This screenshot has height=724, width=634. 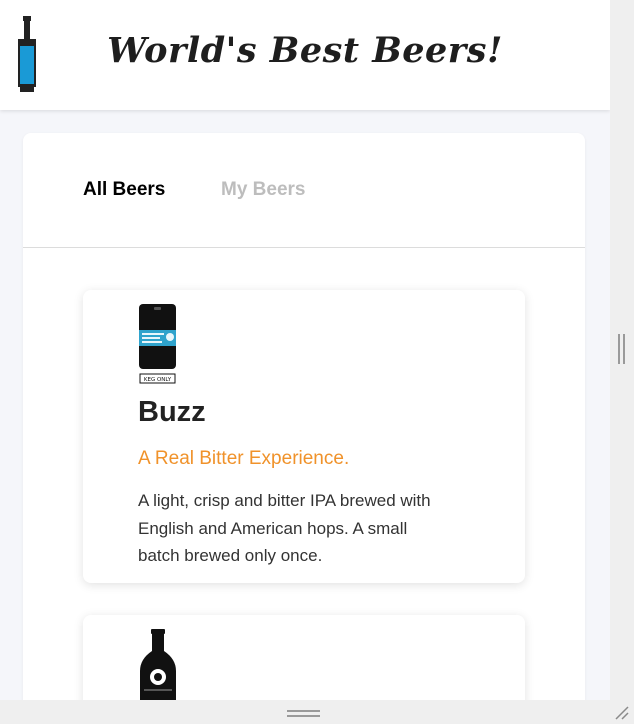 What do you see at coordinates (158, 380) in the screenshot?
I see `keg-label: KEG ONLY` at bounding box center [158, 380].